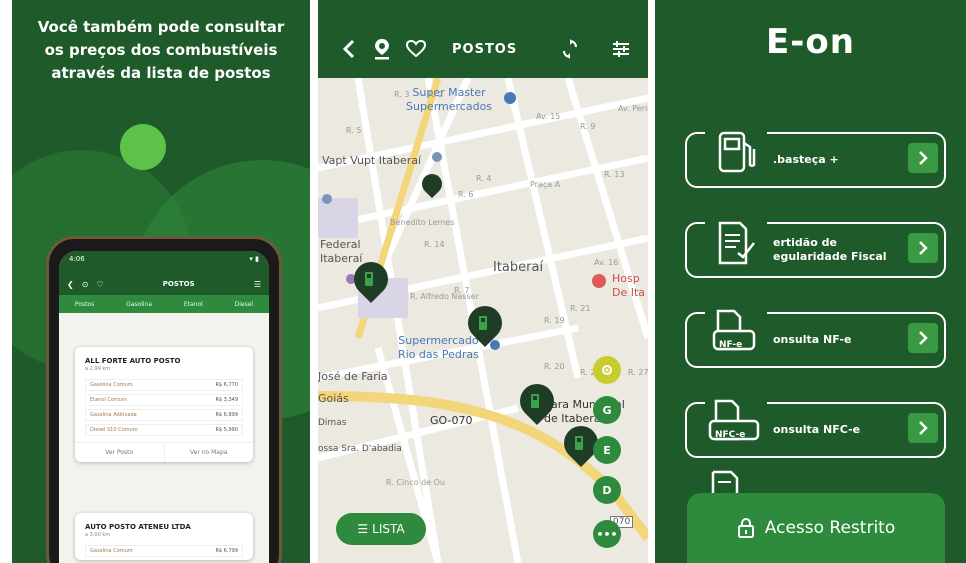  Describe the element at coordinates (449, 99) in the screenshot. I see `map-label: Super Master Supermercados` at that location.